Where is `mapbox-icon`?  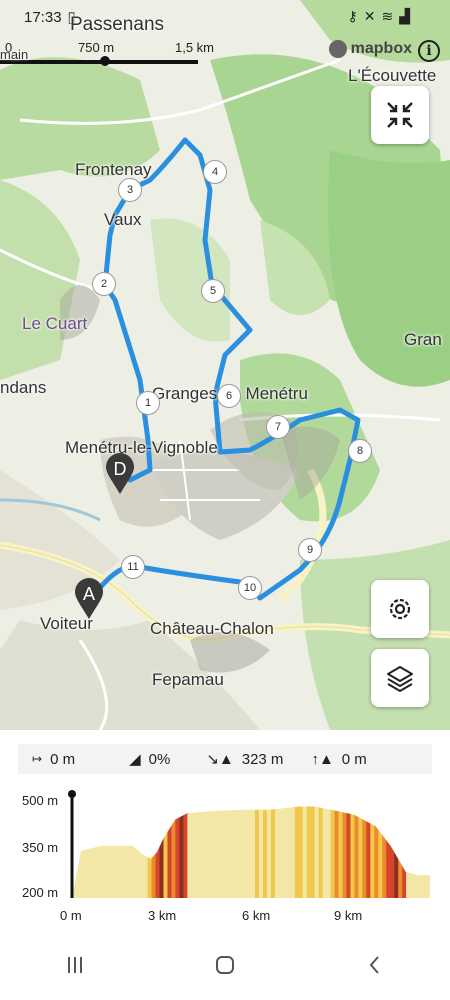 mapbox-icon is located at coordinates (337, 49).